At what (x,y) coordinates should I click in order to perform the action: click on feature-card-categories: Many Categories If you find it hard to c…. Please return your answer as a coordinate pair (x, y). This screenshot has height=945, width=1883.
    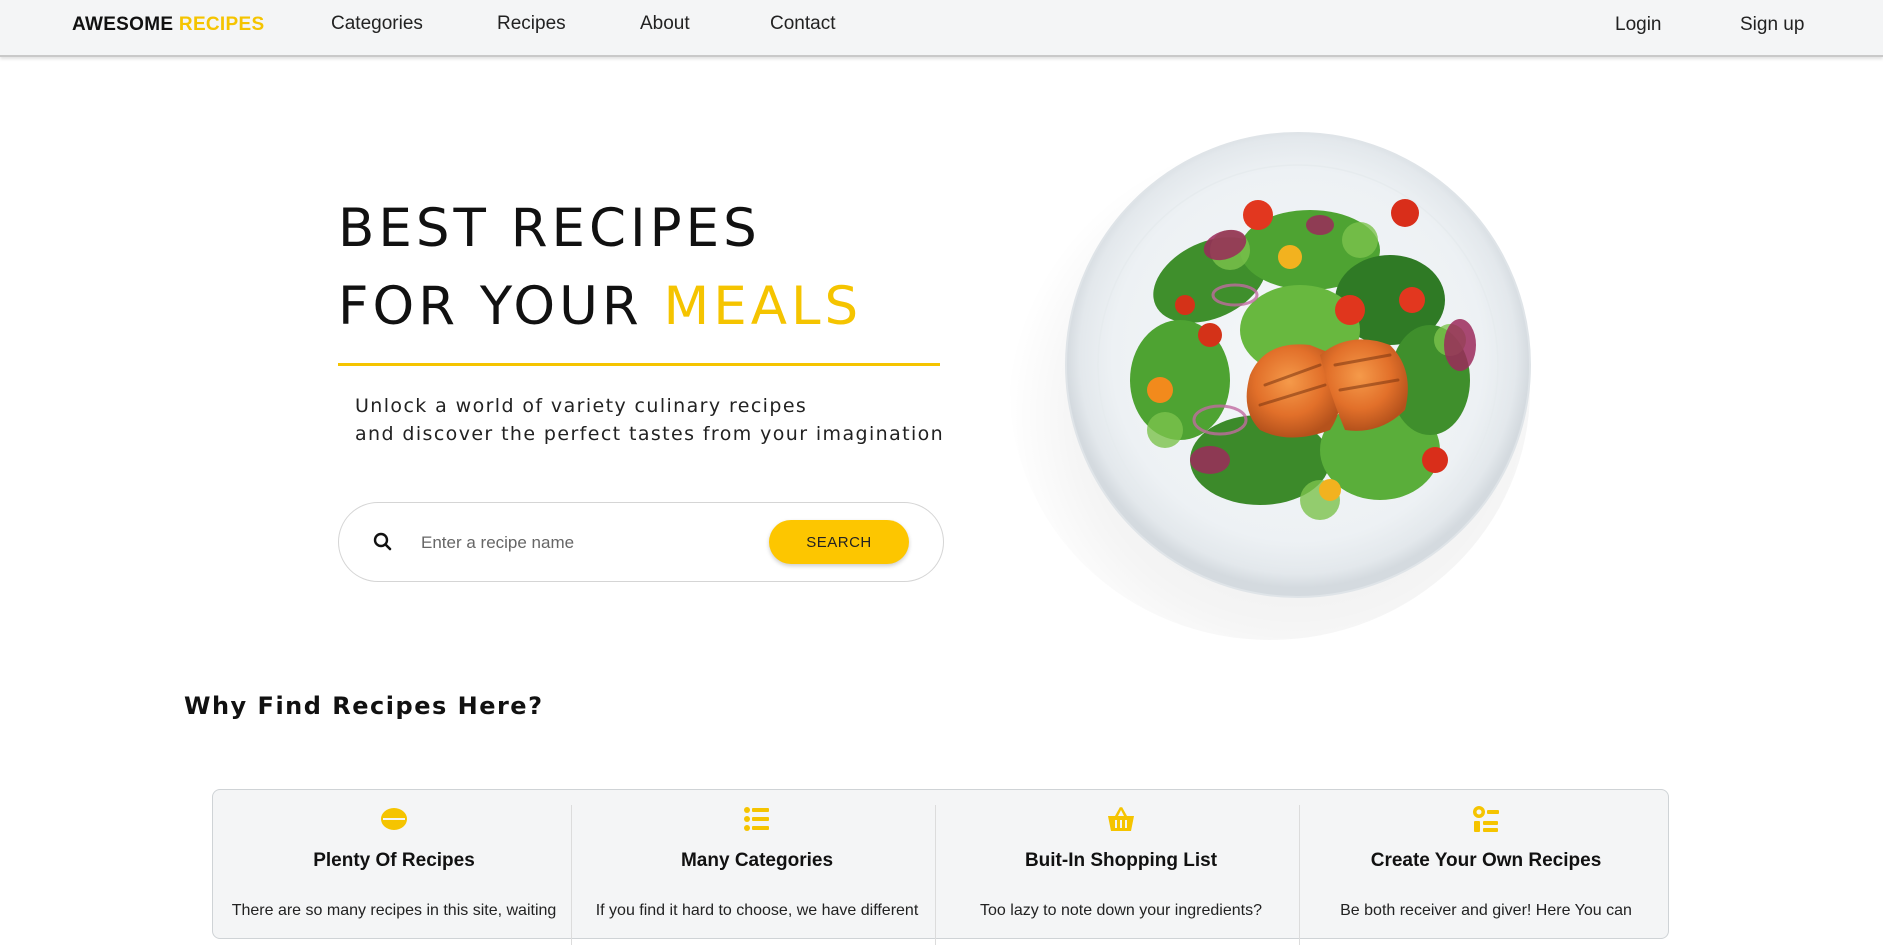
    Looking at the image, I should click on (757, 865).